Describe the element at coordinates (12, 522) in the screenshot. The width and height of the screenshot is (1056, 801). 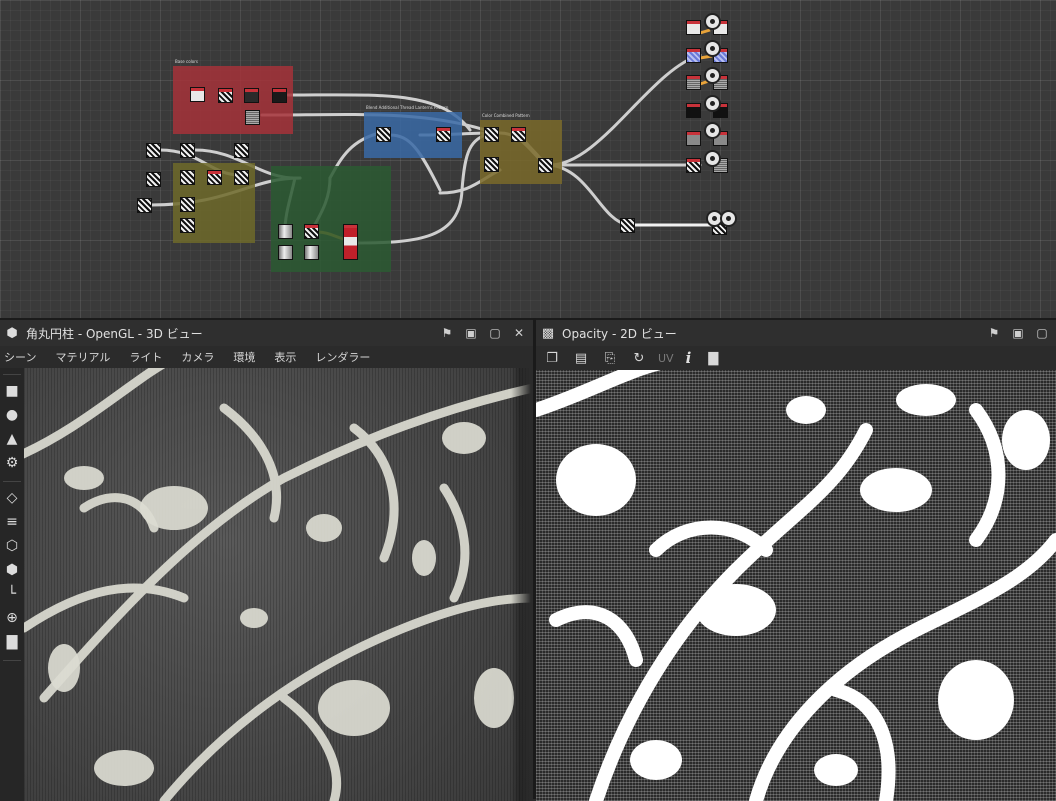
I see `layers-icon: ≡` at that location.